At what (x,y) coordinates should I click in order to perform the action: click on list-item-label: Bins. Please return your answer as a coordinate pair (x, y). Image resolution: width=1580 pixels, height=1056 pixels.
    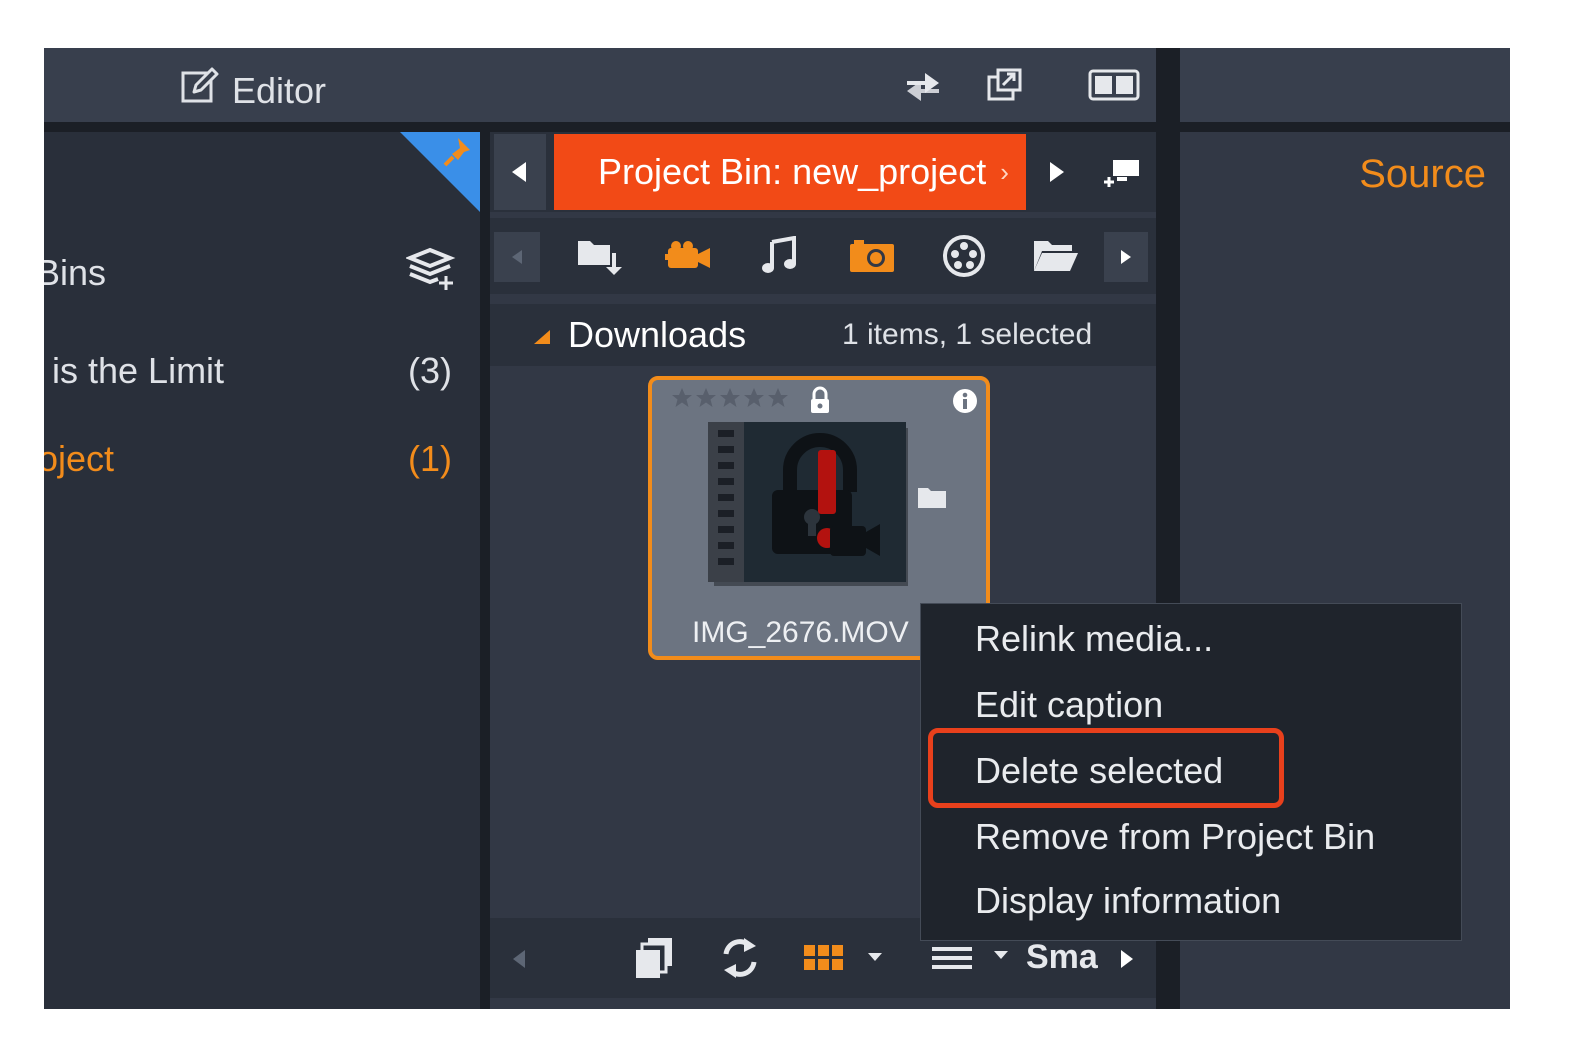
    Looking at the image, I should click on (75, 272).